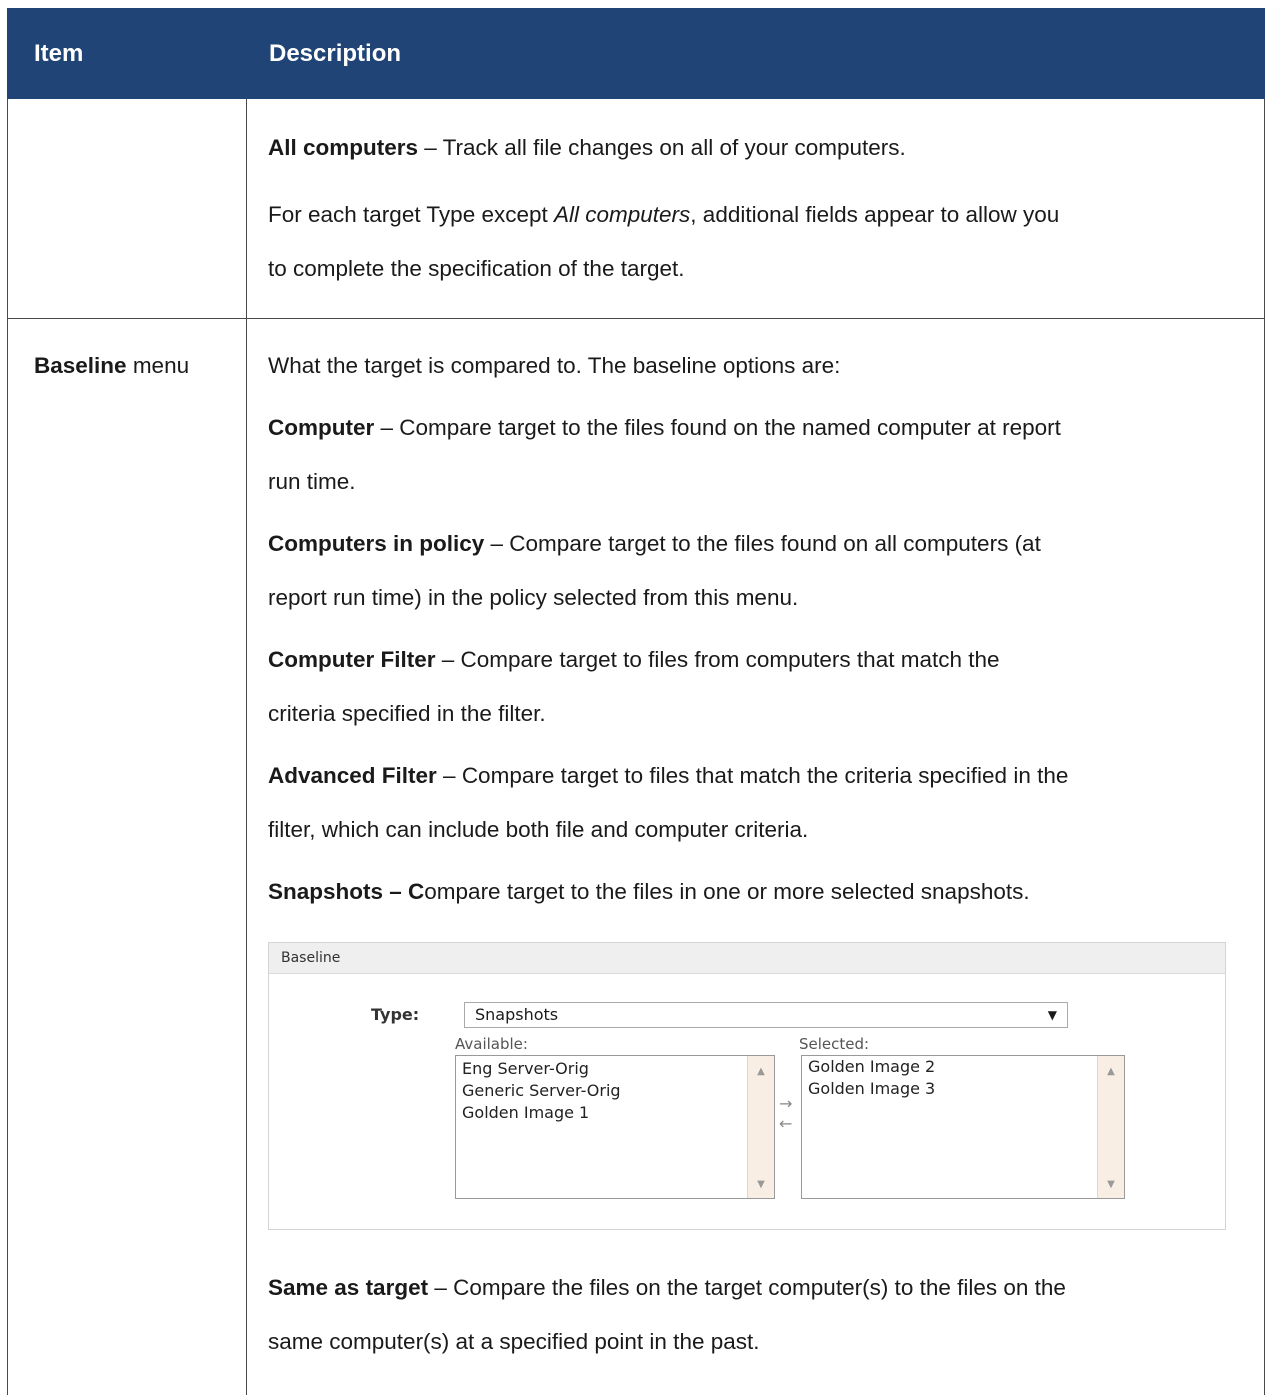  What do you see at coordinates (760, 1127) in the screenshot?
I see `available-scrollbar: ▲ ▼` at bounding box center [760, 1127].